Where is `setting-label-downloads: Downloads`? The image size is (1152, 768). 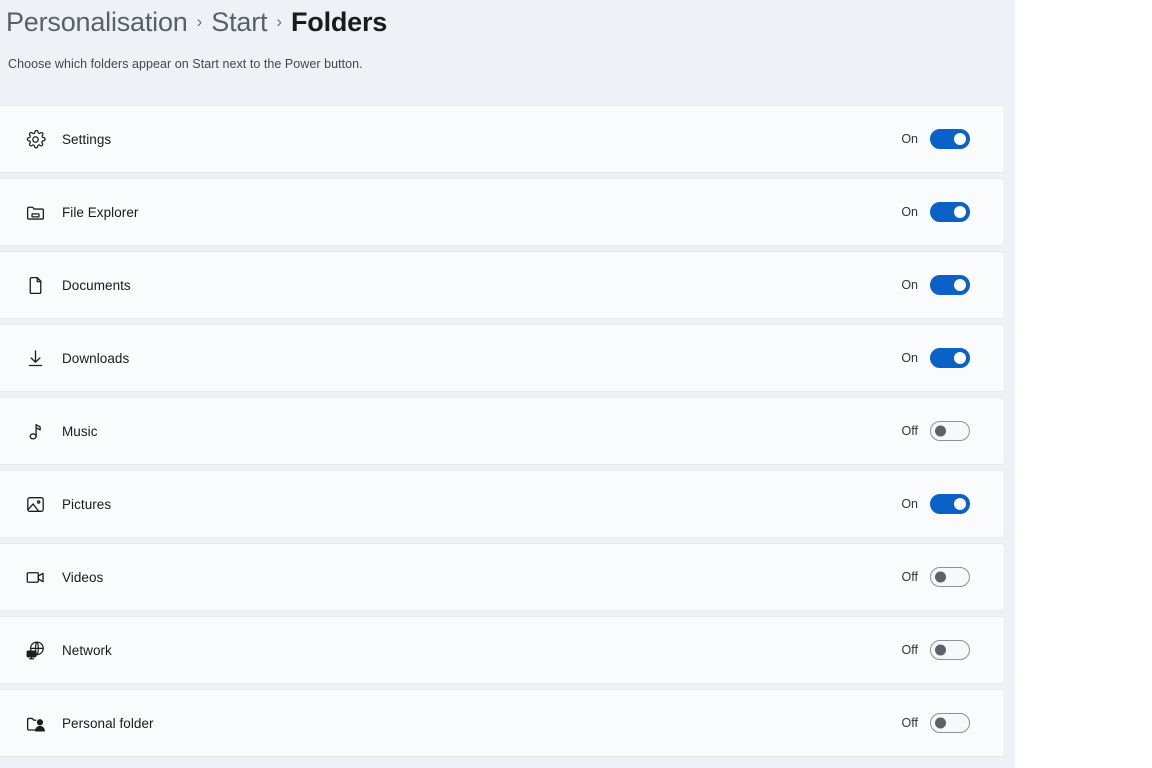 setting-label-downloads: Downloads is located at coordinates (96, 358).